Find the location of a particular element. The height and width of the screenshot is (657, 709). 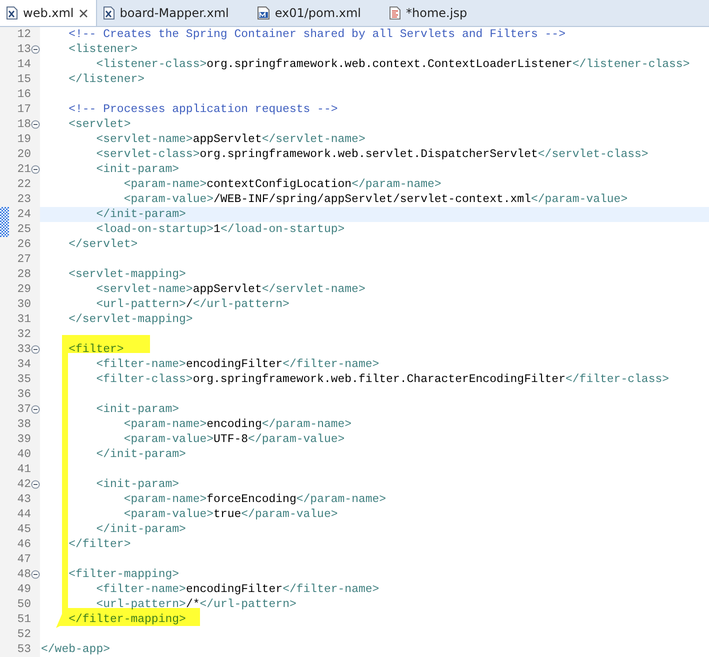

code-line: </listener> is located at coordinates (106, 79).